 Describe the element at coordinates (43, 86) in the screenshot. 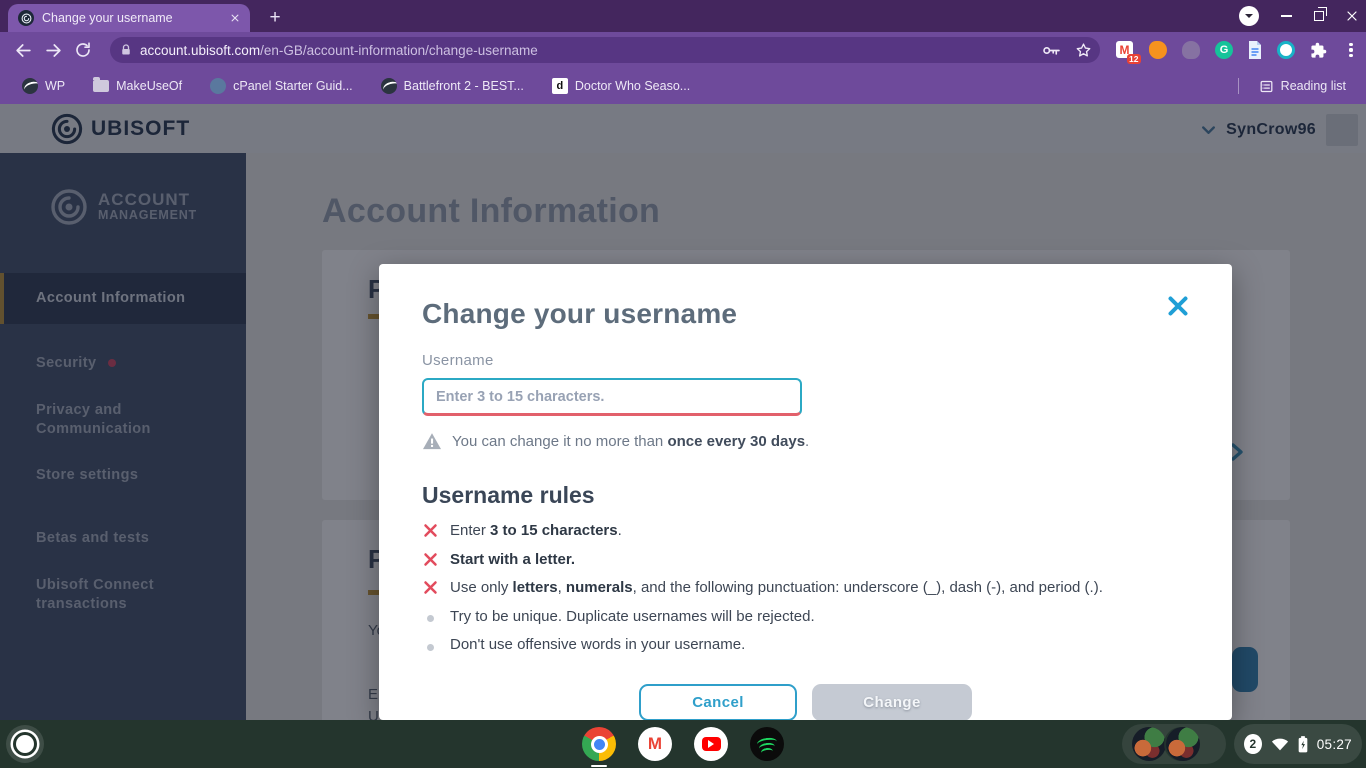

I see `bookmark-wp: WP` at that location.